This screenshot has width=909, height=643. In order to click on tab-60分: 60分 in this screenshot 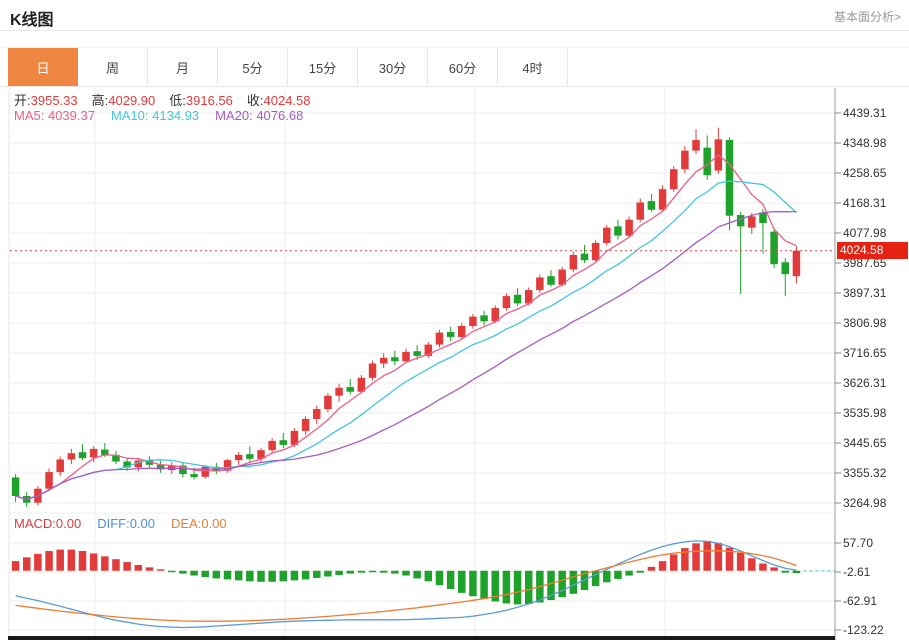, I will do `click(463, 67)`.